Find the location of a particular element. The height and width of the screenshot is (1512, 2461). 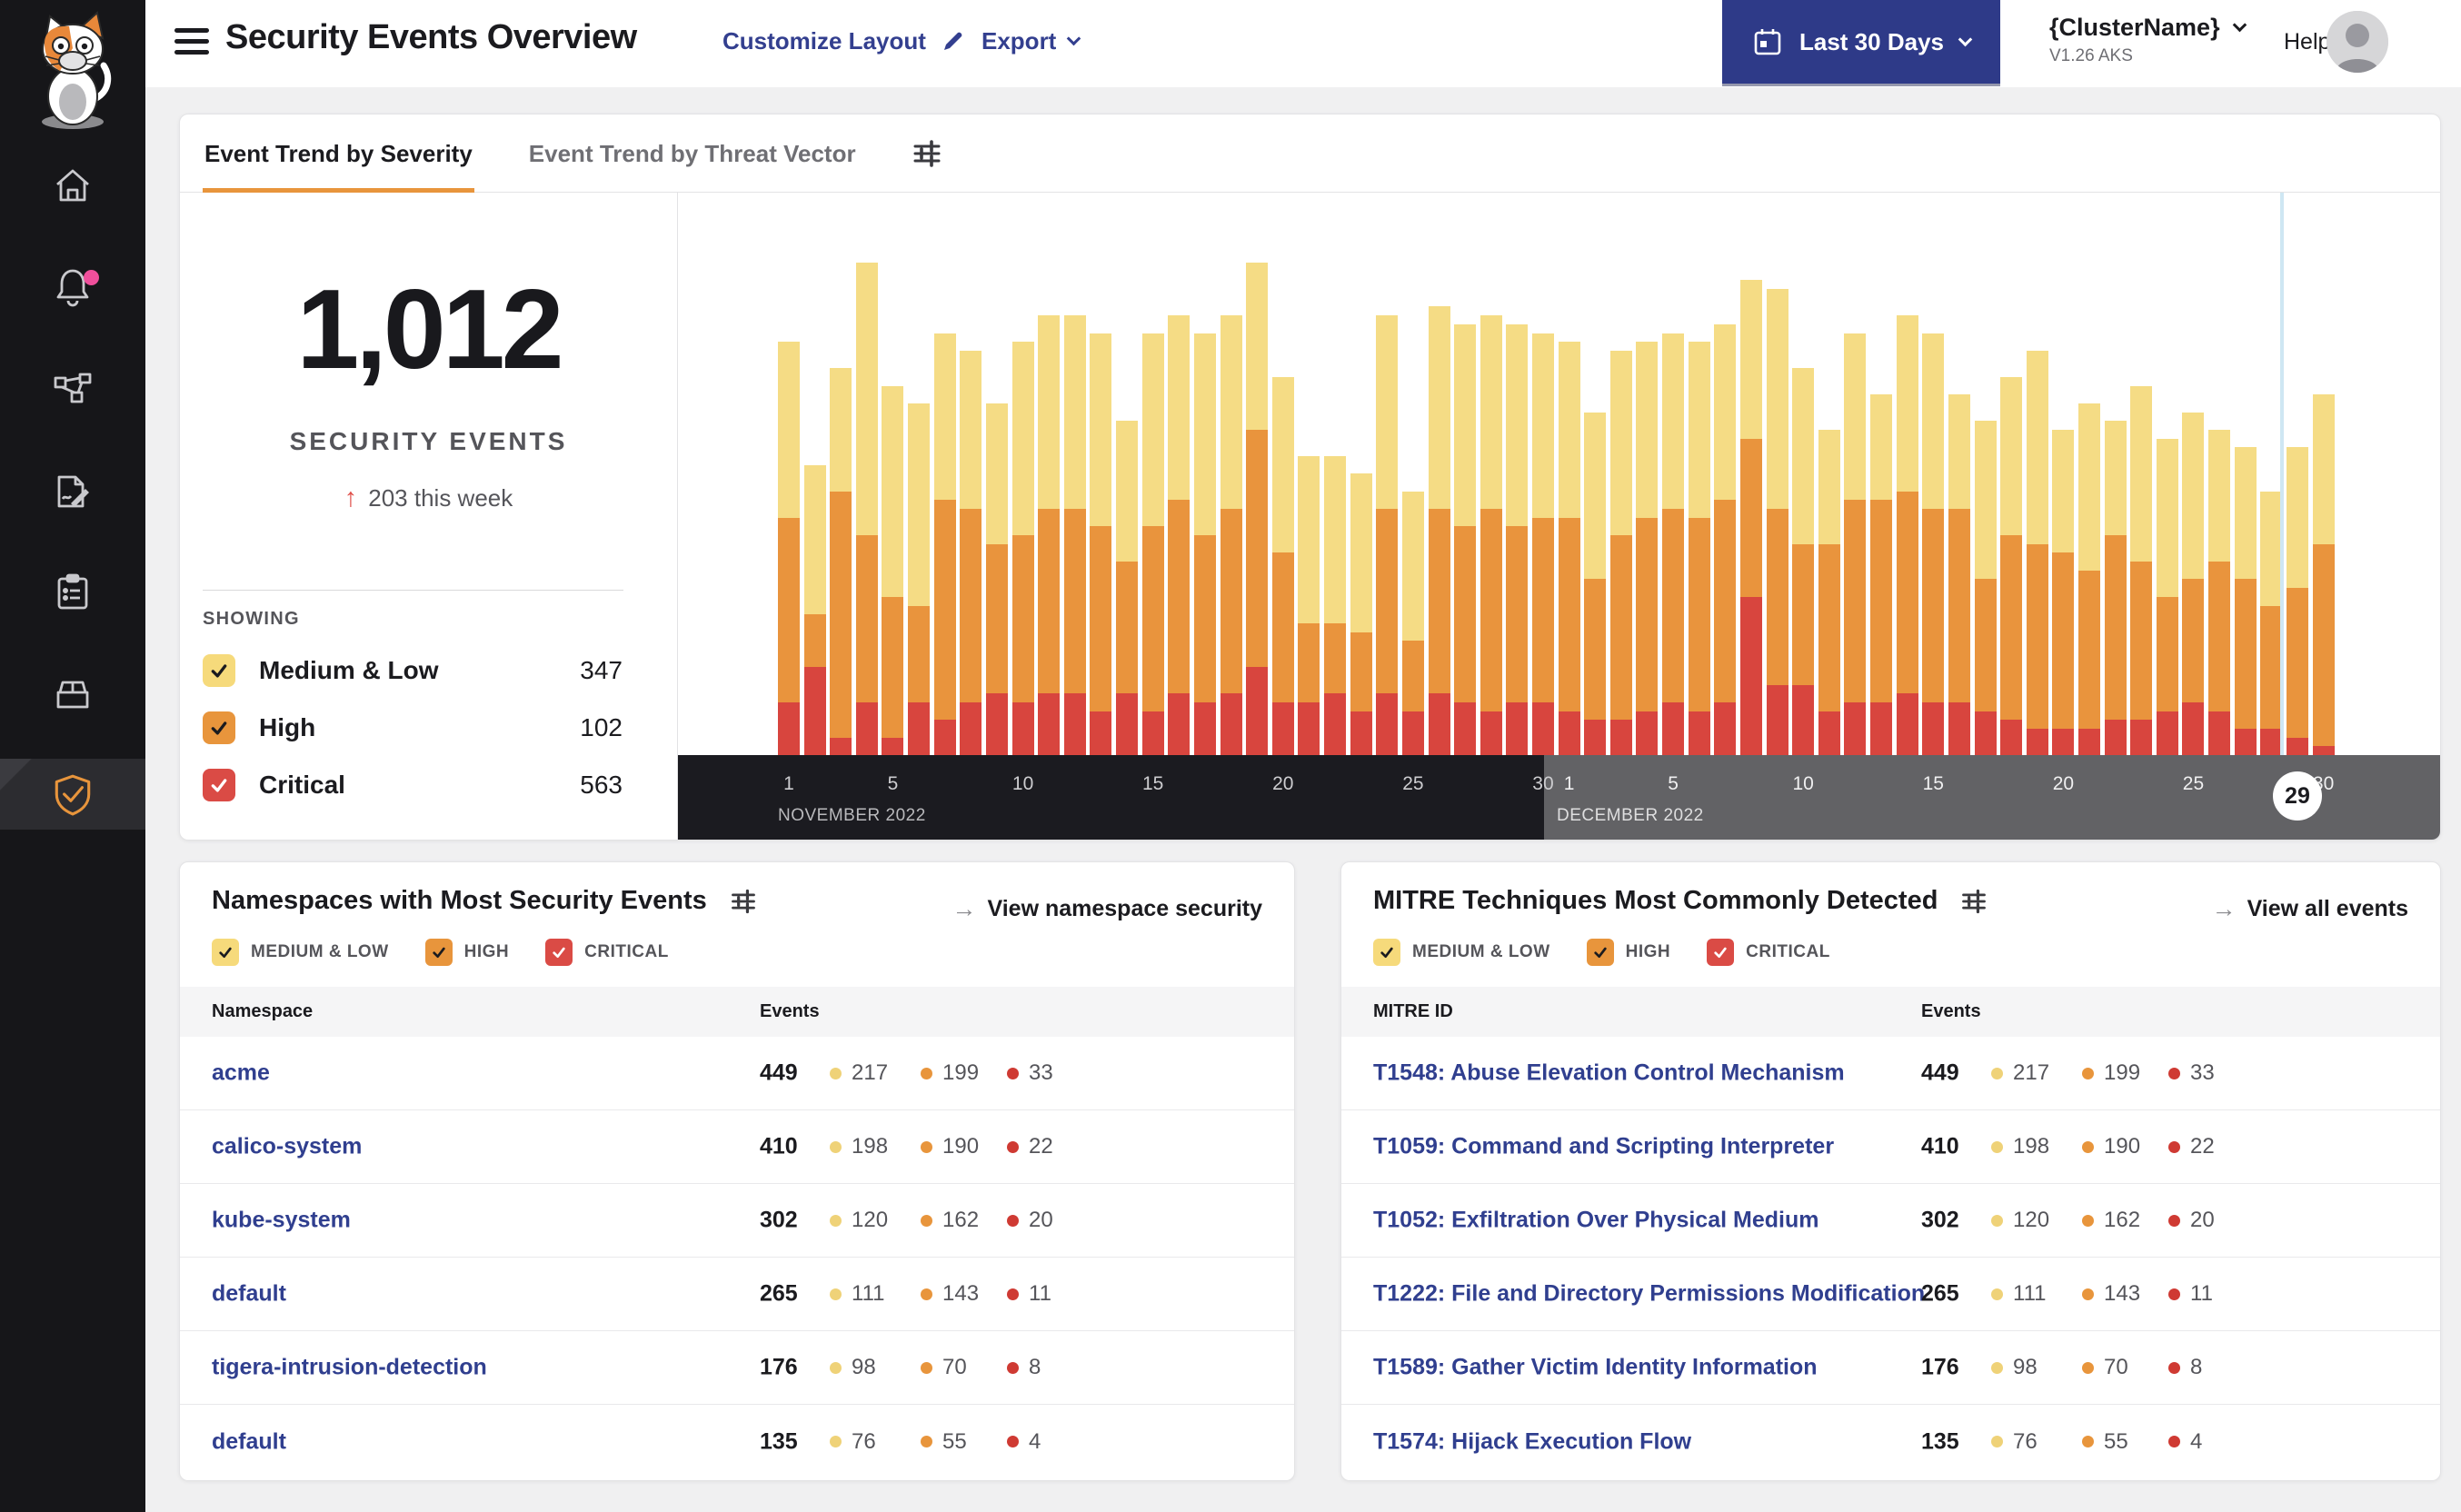

namespaces-settings-icon is located at coordinates (743, 901).